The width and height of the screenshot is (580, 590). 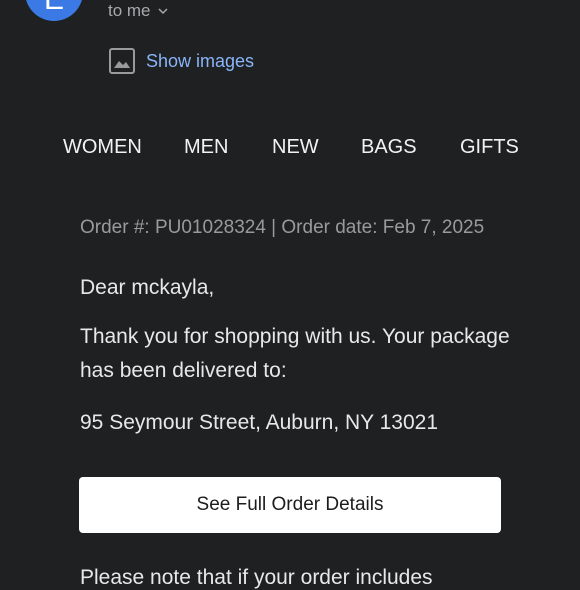 I want to click on greeting: Dear mckayla,, so click(x=147, y=287).